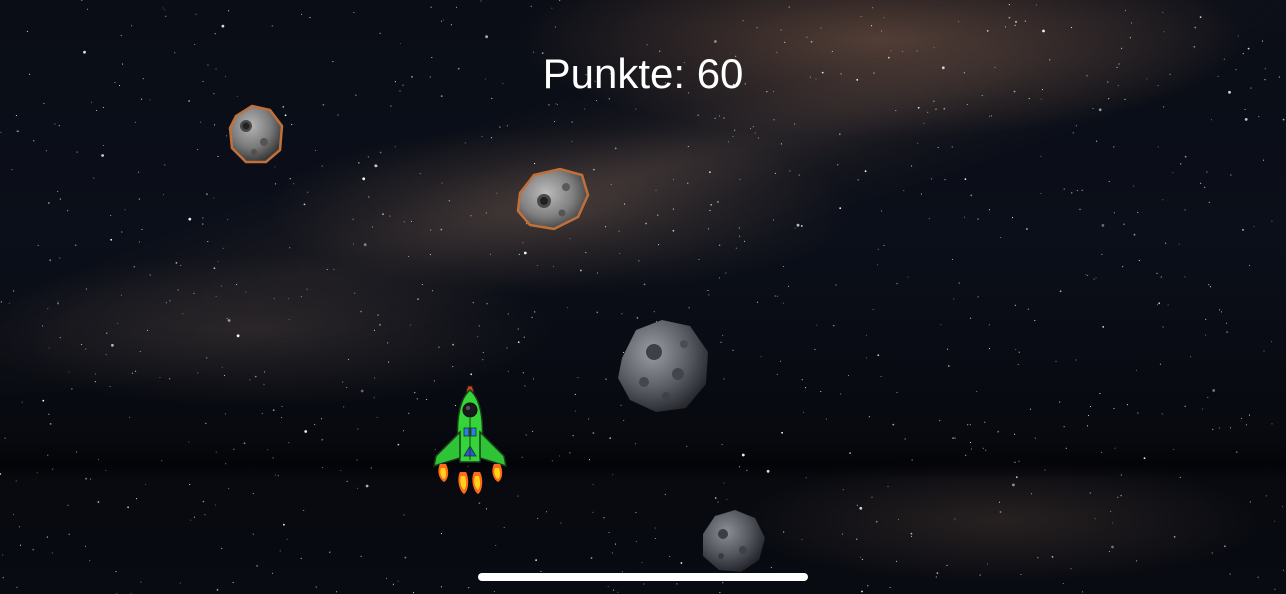  What do you see at coordinates (643, 577) in the screenshot?
I see `home-indicator` at bounding box center [643, 577].